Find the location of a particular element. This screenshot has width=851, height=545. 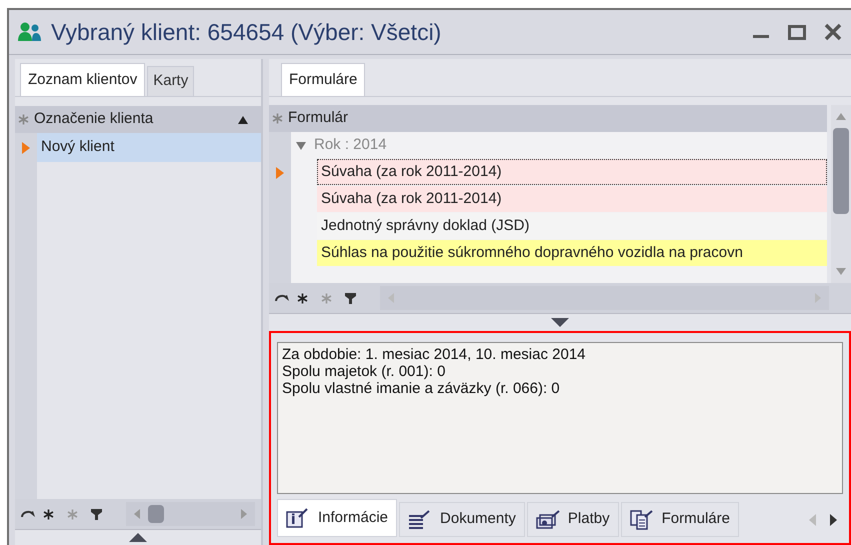

cash-icon is located at coordinates (548, 520).